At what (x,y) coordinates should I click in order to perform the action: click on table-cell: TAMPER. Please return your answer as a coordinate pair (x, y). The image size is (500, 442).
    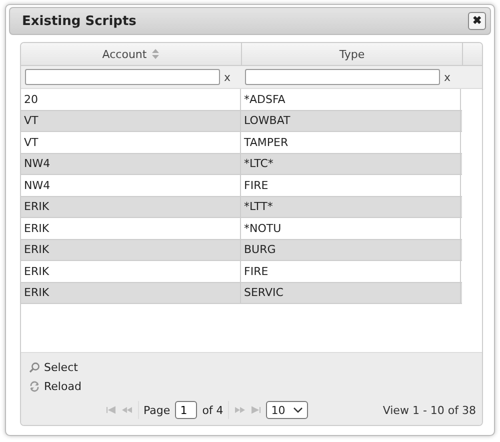
    Looking at the image, I should click on (351, 142).